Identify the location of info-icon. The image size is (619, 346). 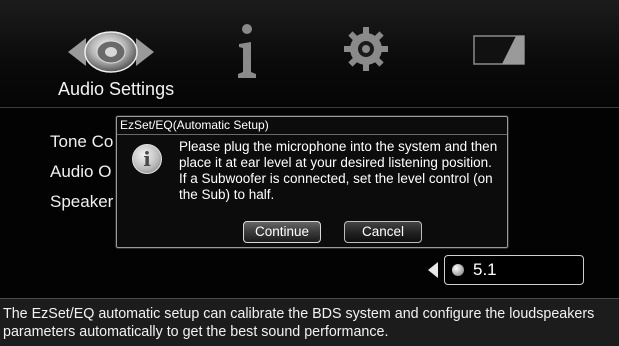
(247, 52).